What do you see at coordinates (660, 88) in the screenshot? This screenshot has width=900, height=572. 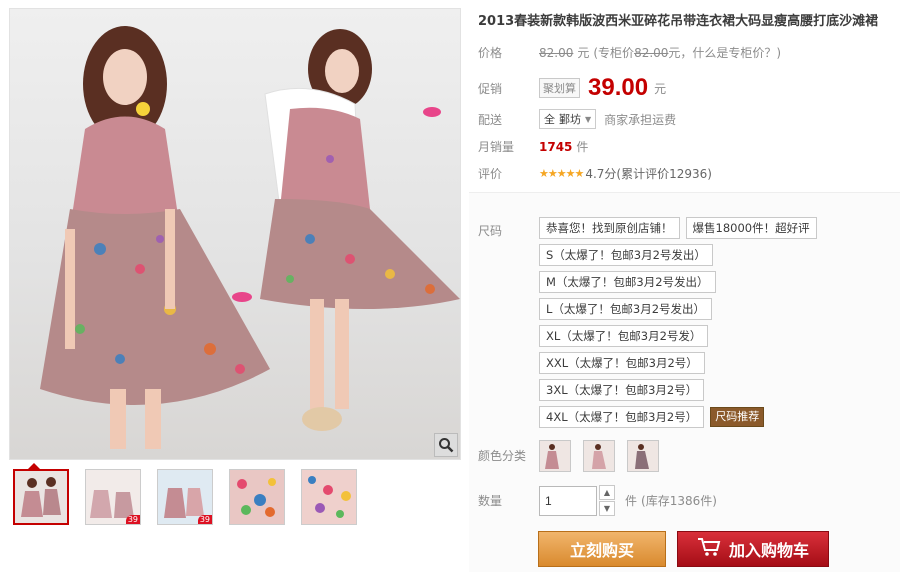 I see `promo-unit: 元` at bounding box center [660, 88].